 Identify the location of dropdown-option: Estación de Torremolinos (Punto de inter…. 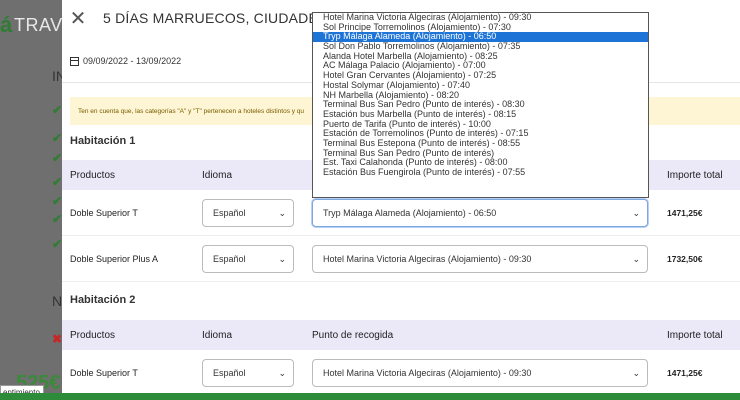
(480, 134).